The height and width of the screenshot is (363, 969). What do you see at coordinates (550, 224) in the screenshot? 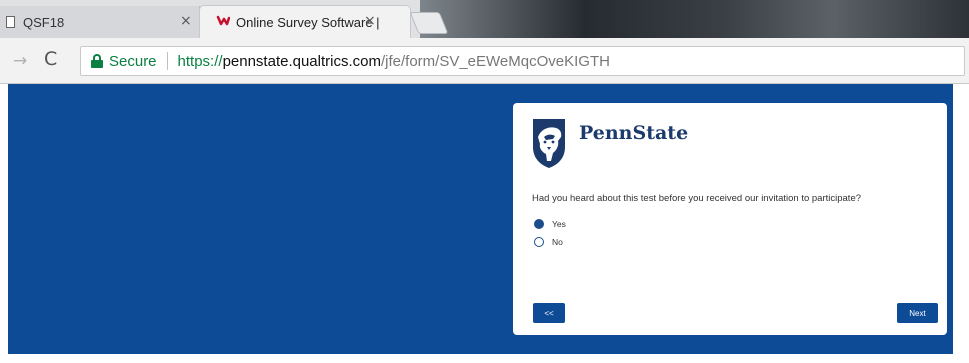
I see `choice-yes: Yes` at bounding box center [550, 224].